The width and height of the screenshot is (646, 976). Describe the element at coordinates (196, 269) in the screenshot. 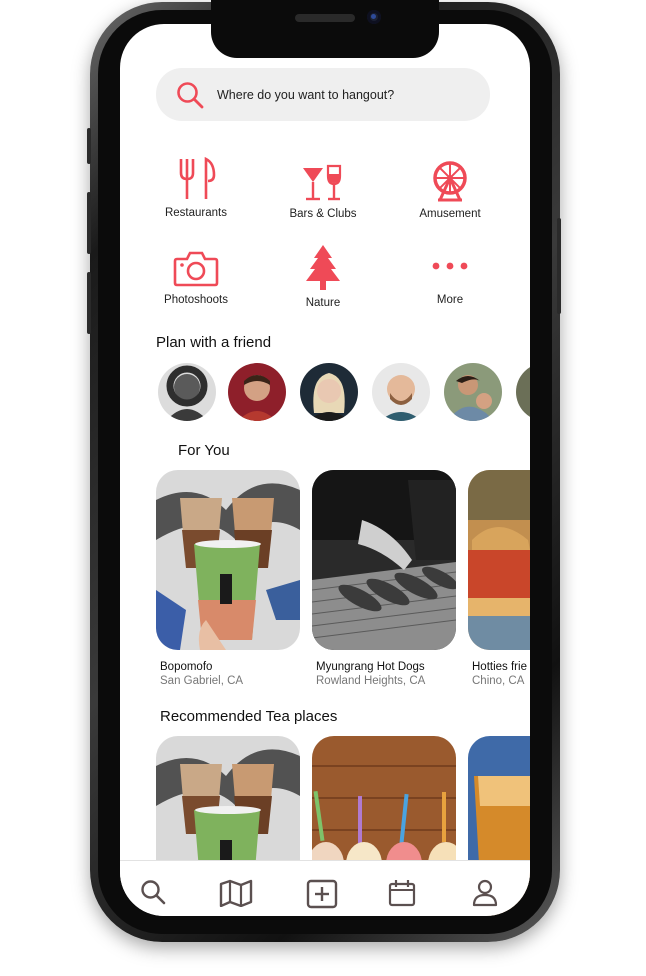

I see `camera-icon` at that location.